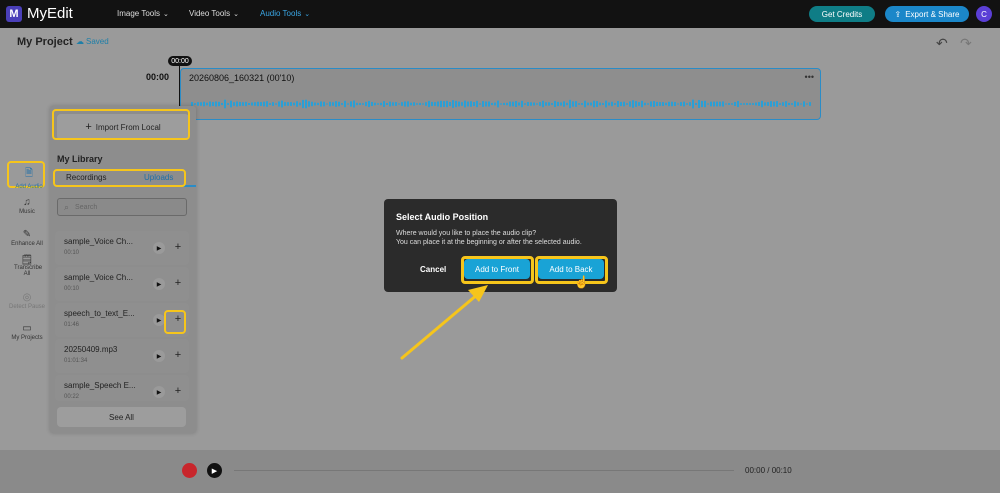 The image size is (1000, 493). Describe the element at coordinates (50, 13) in the screenshot. I see `brand-name: MyEdit` at that location.